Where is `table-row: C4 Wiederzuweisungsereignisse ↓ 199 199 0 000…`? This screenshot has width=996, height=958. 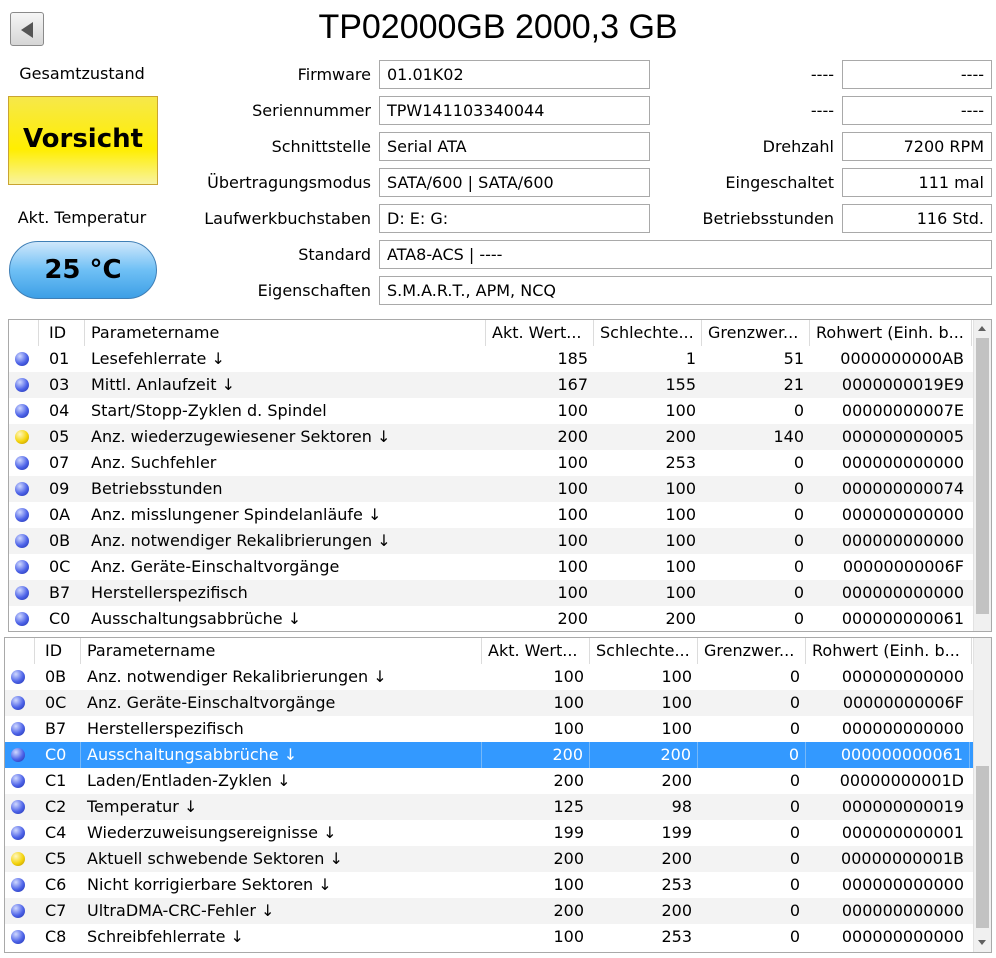 table-row: C4 Wiederzuweisungsereignisse ↓ 199 199 0 000… is located at coordinates (489, 833).